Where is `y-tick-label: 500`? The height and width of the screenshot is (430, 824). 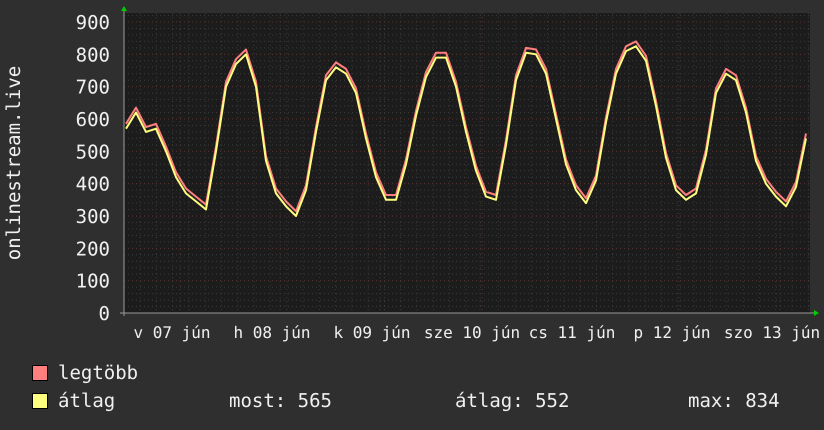
y-tick-label: 500 is located at coordinates (93, 152).